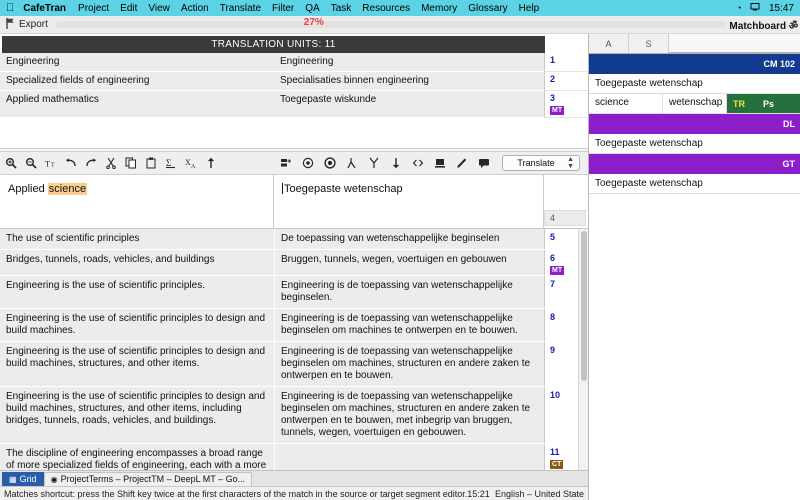 This screenshot has width=800, height=500. What do you see at coordinates (159, 8) in the screenshot?
I see `menu-item-view: View` at bounding box center [159, 8].